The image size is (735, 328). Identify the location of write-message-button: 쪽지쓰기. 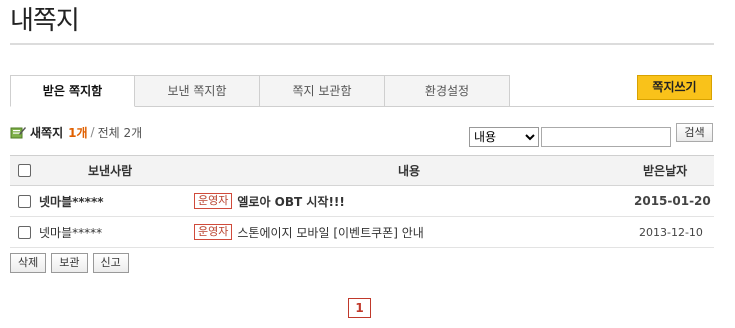
(674, 87).